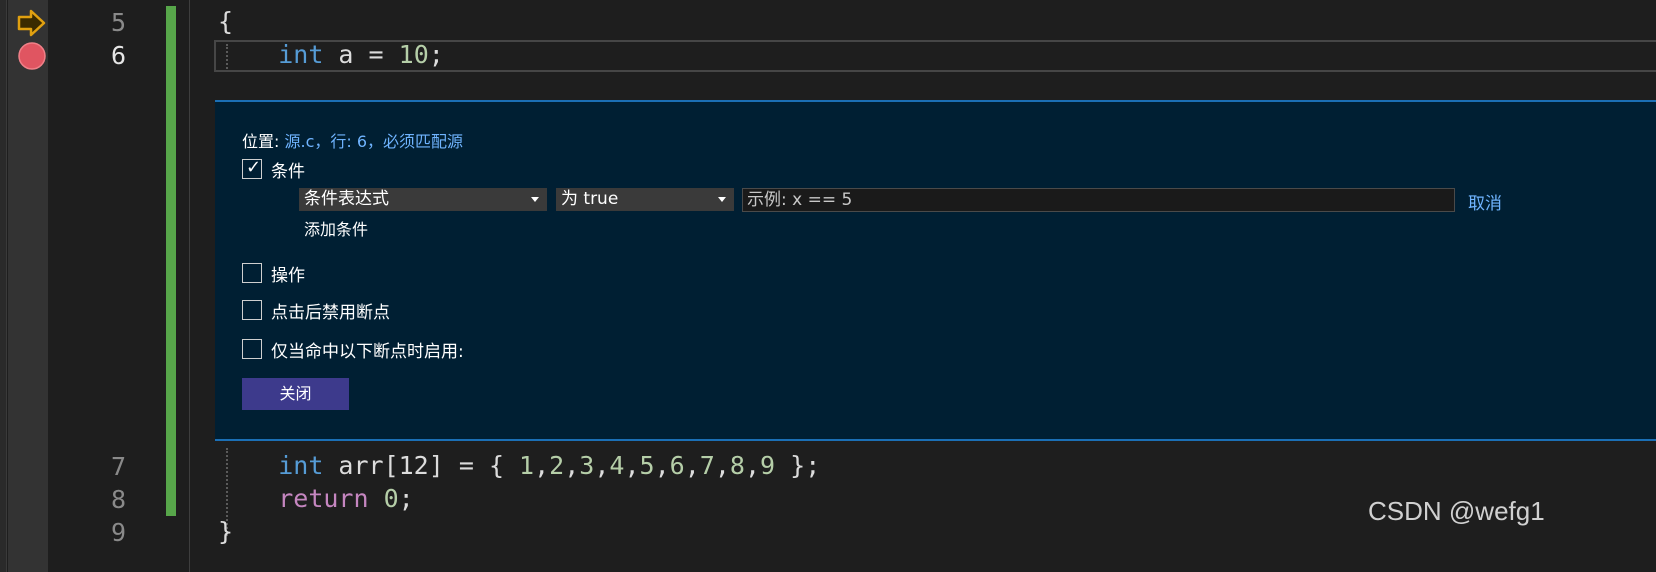 This screenshot has width=1656, height=572. What do you see at coordinates (118, 532) in the screenshot?
I see `line-number-9: 9` at bounding box center [118, 532].